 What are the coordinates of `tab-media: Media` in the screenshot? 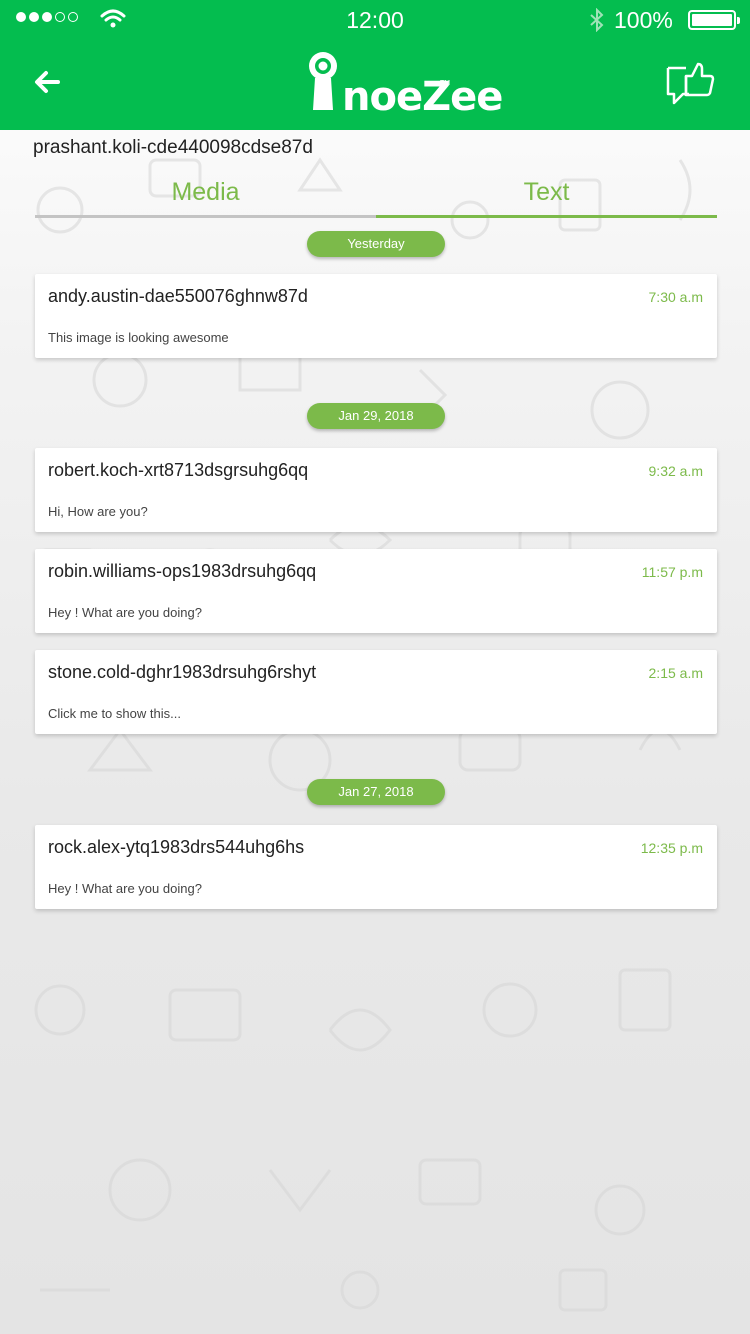 It's located at (205, 195).